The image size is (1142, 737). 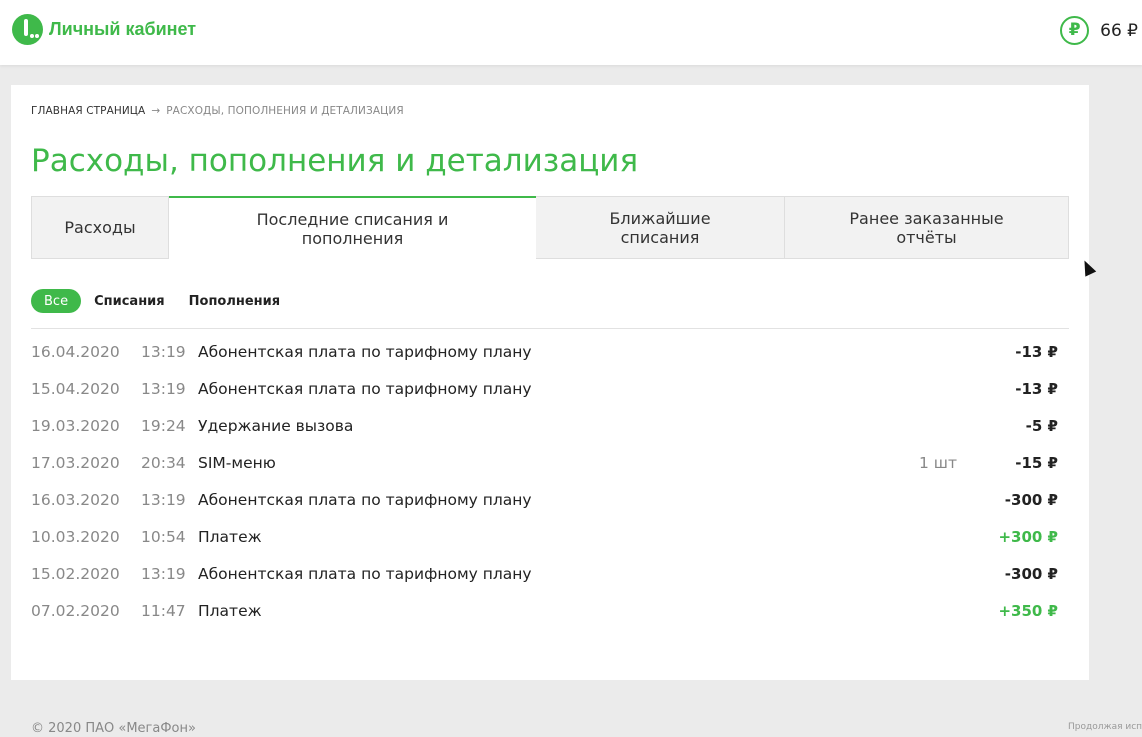 What do you see at coordinates (56, 301) in the screenshot?
I see `filter-all-button: Все` at bounding box center [56, 301].